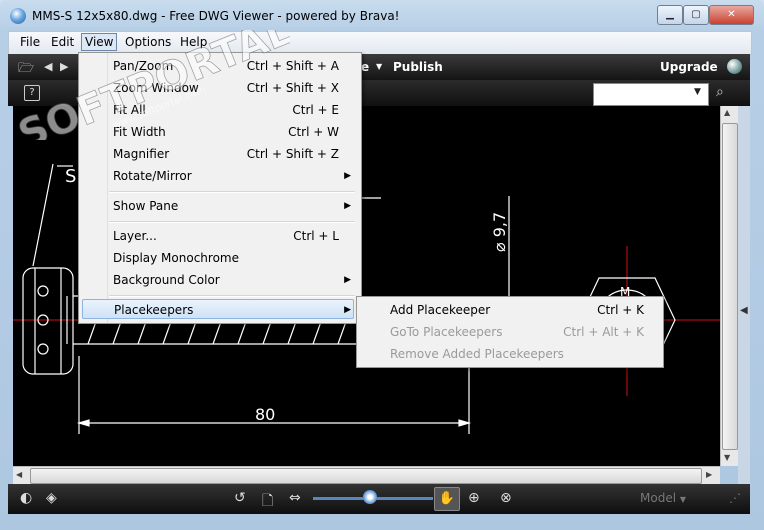  Describe the element at coordinates (523, 332) in the screenshot. I see `menu-item-goto-placekeepers: GoTo Placekeepers Ctrl + Alt + K` at that location.